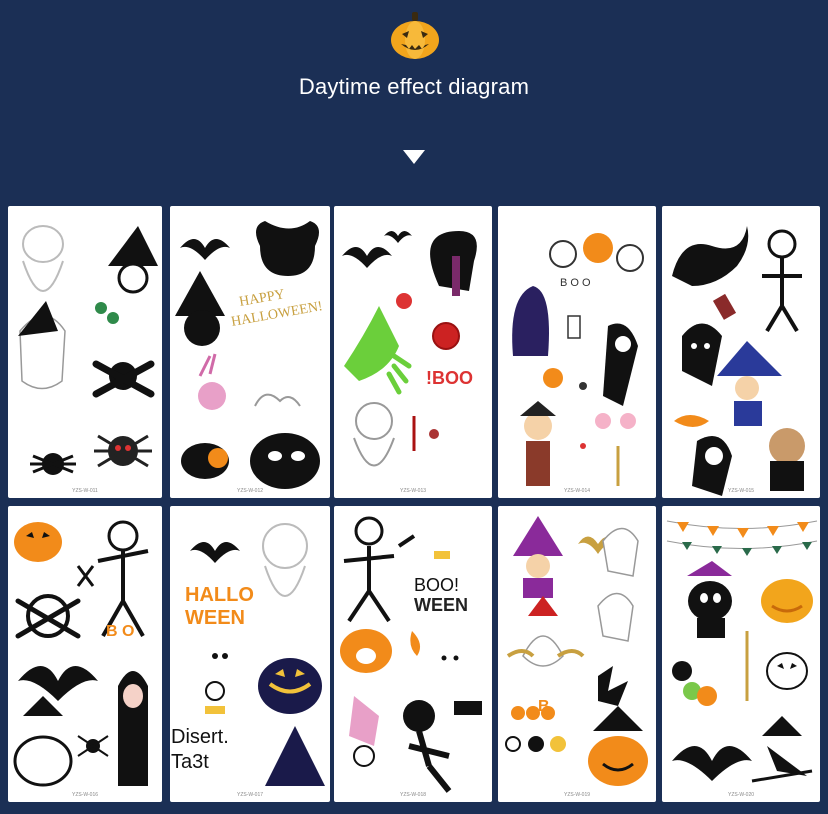 The height and width of the screenshot is (814, 828). I want to click on zombie-hand-icon, so click(378, 350).